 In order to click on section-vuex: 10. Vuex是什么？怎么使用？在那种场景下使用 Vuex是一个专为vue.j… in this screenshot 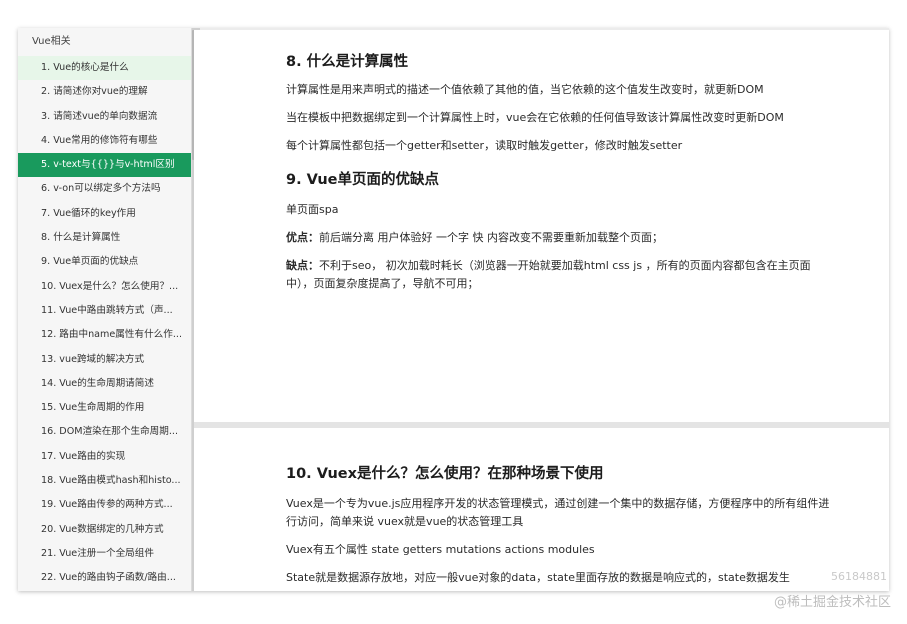, I will do `click(558, 524)`.